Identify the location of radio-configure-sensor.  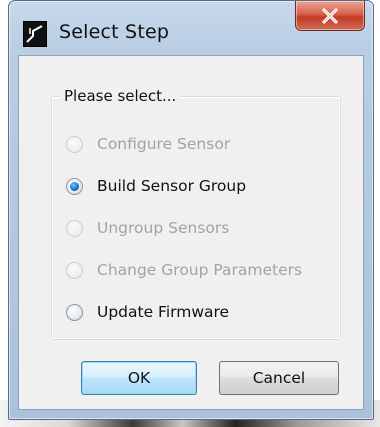
(74, 144).